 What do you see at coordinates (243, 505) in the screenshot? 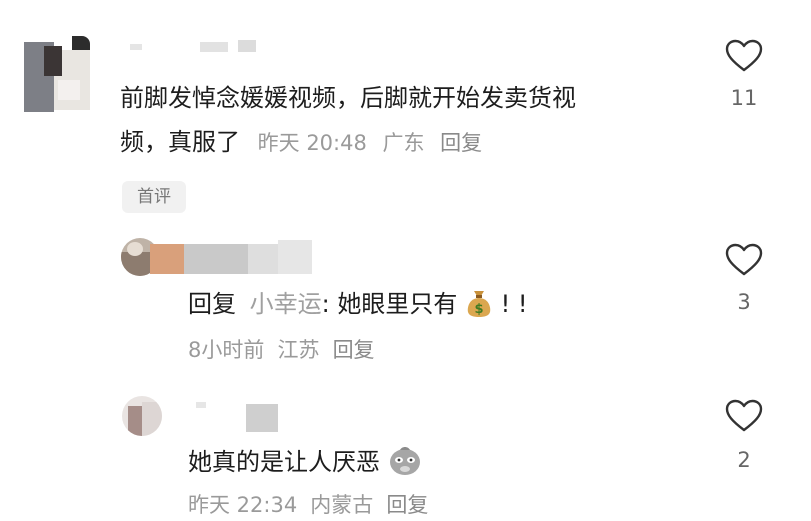
I see `comment-time: 昨天 22:34` at bounding box center [243, 505].